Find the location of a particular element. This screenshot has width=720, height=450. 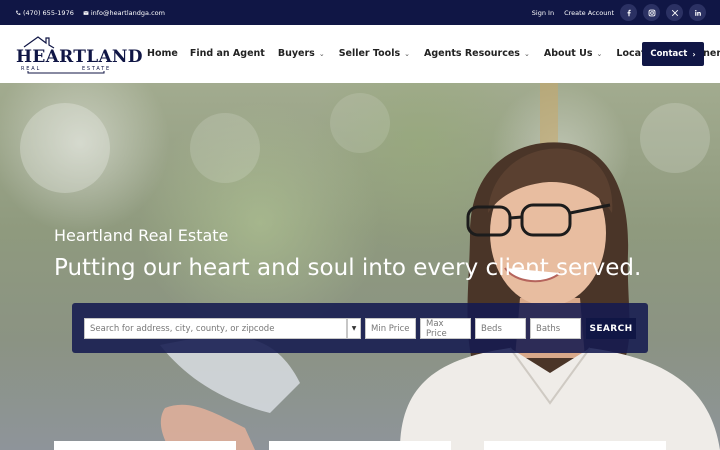

x-twitter-button is located at coordinates (674, 12).